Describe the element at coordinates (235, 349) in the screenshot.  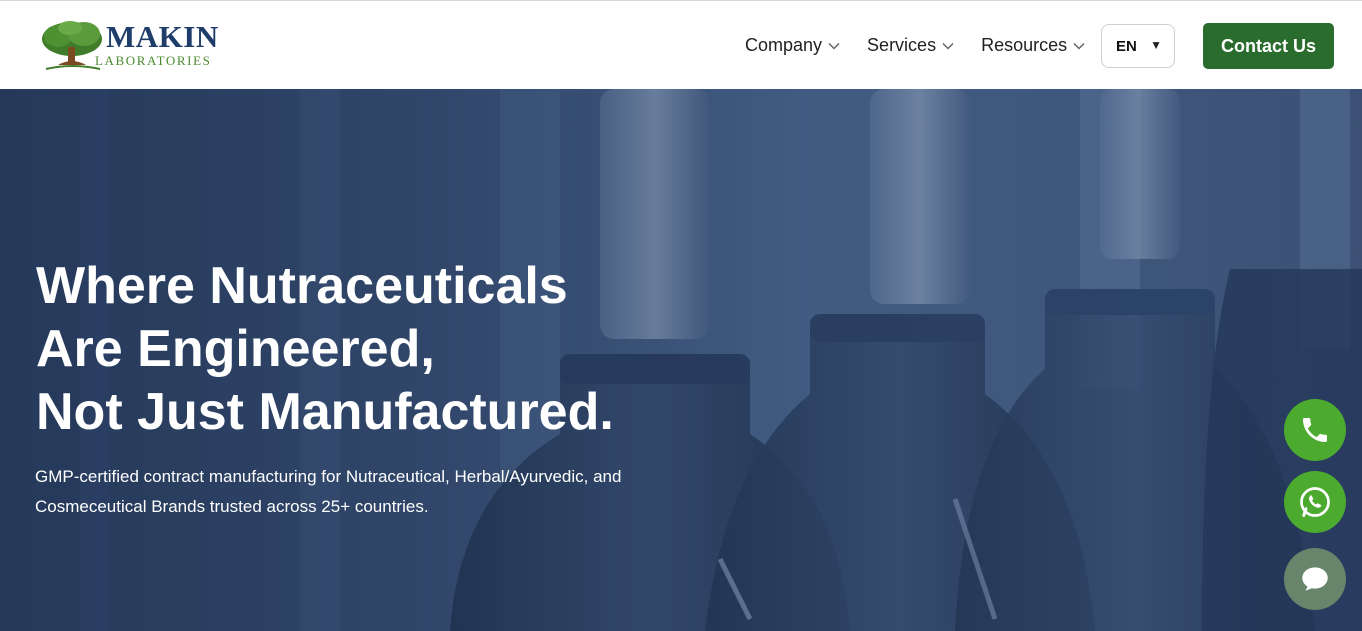
I see `hero-title-line: Are Engineered,` at that location.